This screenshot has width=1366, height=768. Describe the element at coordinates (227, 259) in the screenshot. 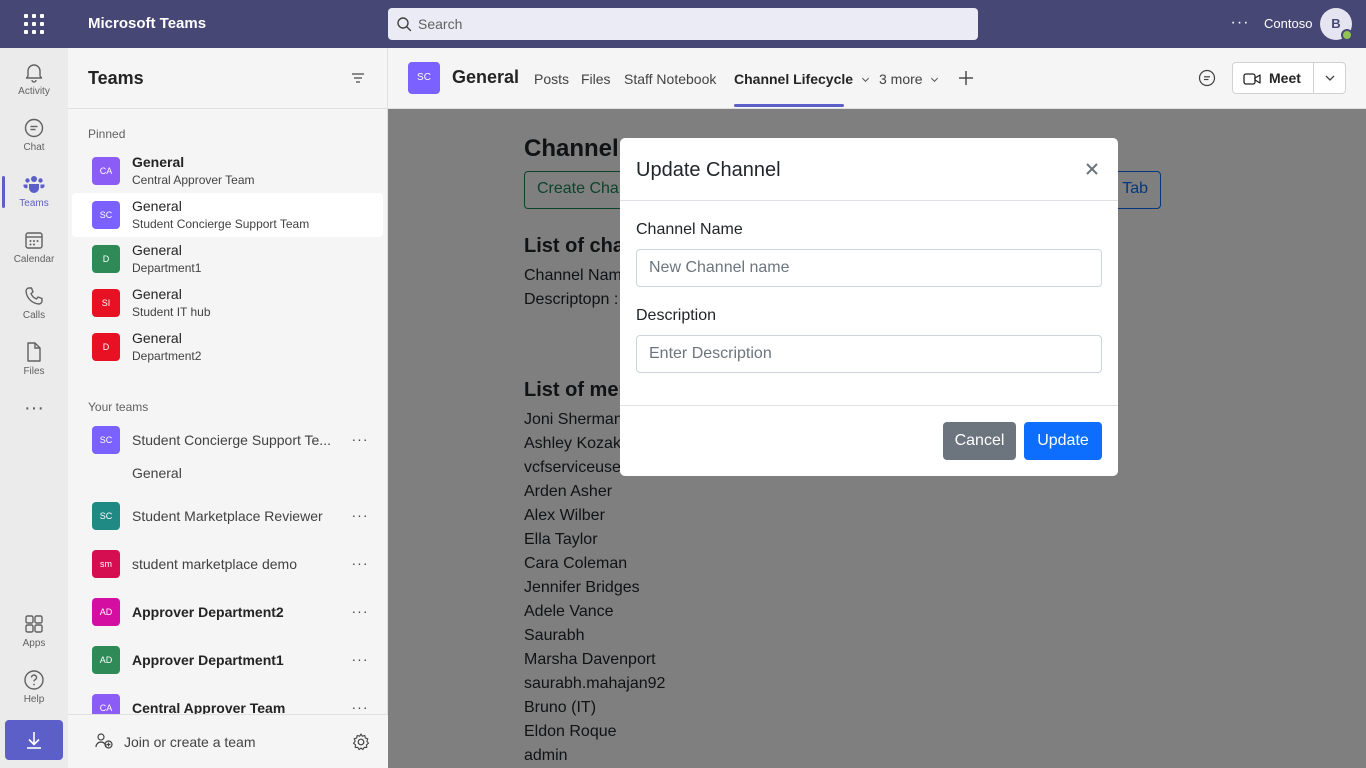

I see `pinned-channel: D General Department1` at that location.